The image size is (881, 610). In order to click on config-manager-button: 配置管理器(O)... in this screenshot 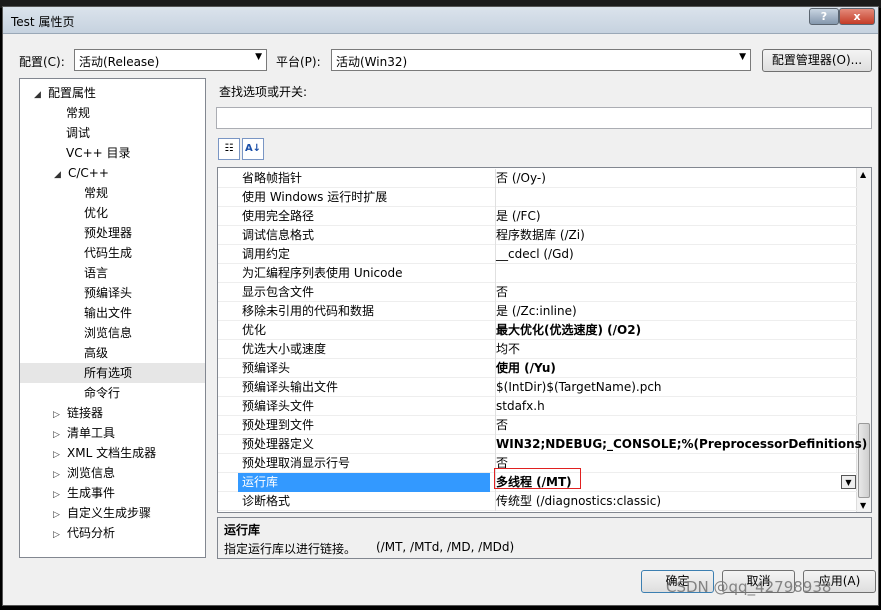, I will do `click(817, 60)`.